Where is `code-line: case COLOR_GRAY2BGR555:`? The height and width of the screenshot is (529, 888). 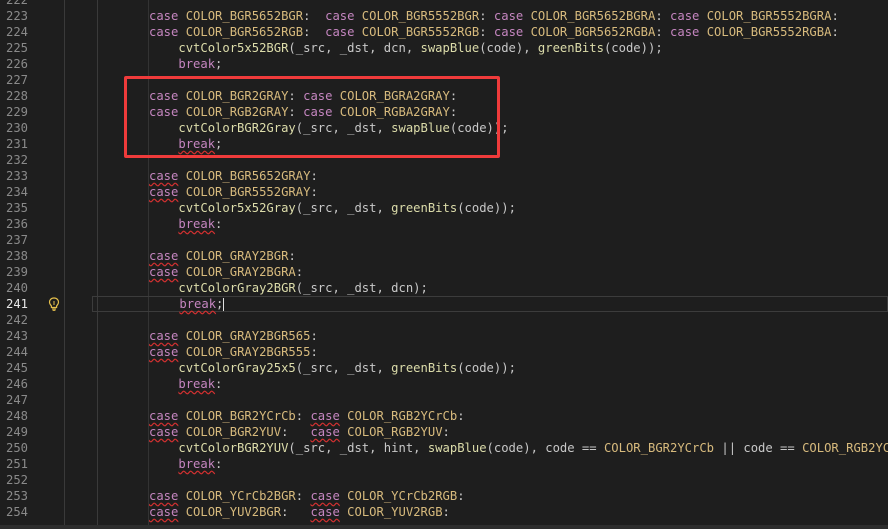
code-line: case COLOR_GRAY2BGR555: is located at coordinates (490, 352).